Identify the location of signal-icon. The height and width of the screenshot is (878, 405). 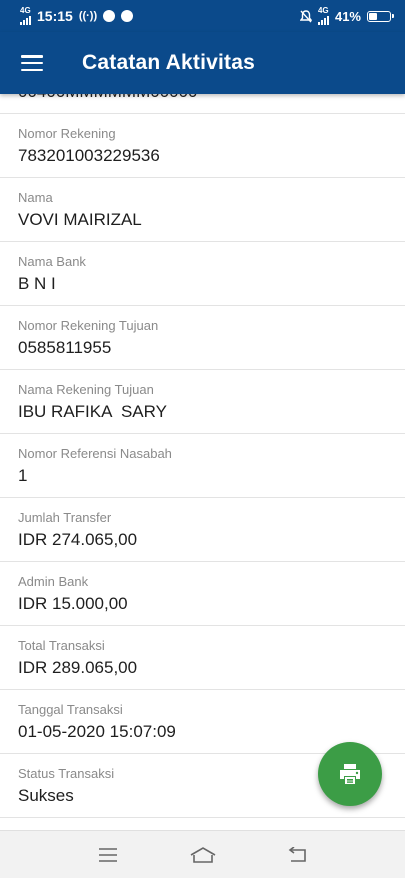
(25, 20).